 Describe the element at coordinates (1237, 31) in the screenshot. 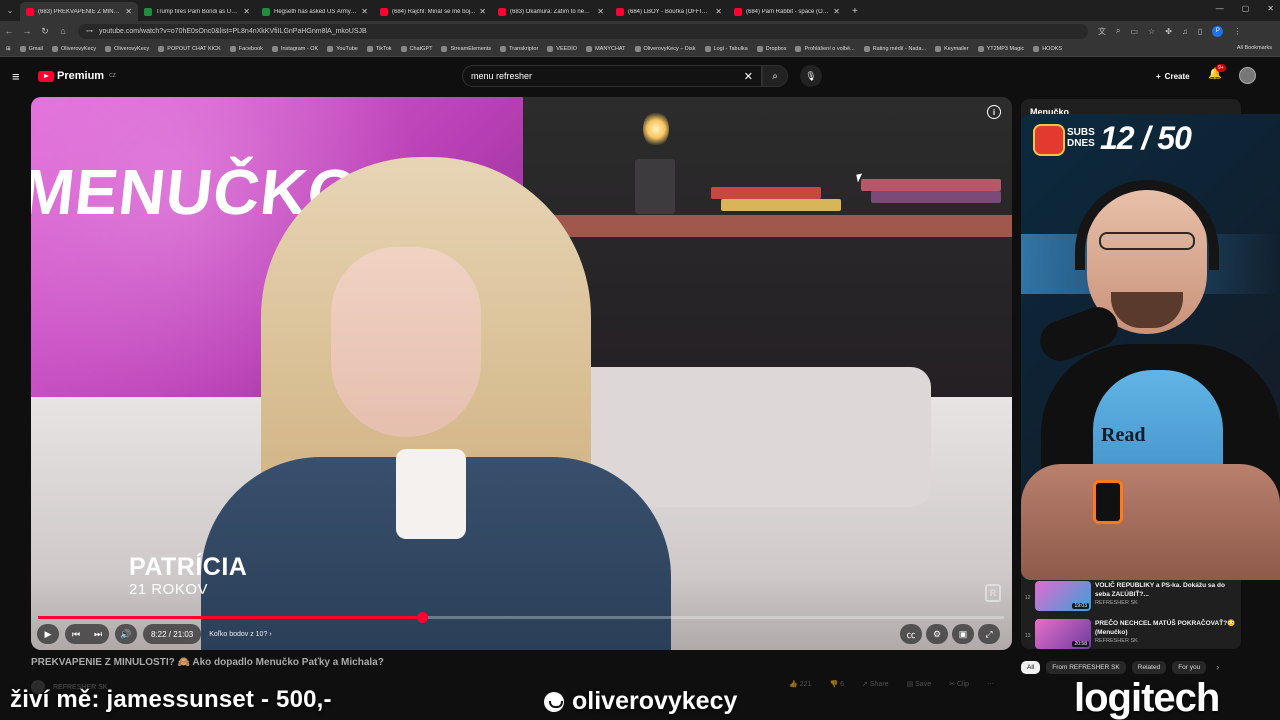

I see `browser-menu-icon: ⋮` at that location.